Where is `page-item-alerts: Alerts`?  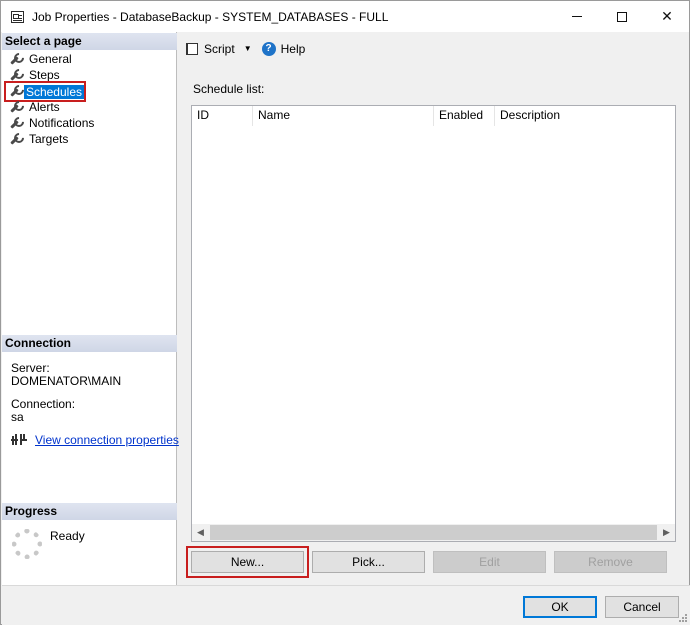
page-item-alerts: Alerts is located at coordinates (35, 107).